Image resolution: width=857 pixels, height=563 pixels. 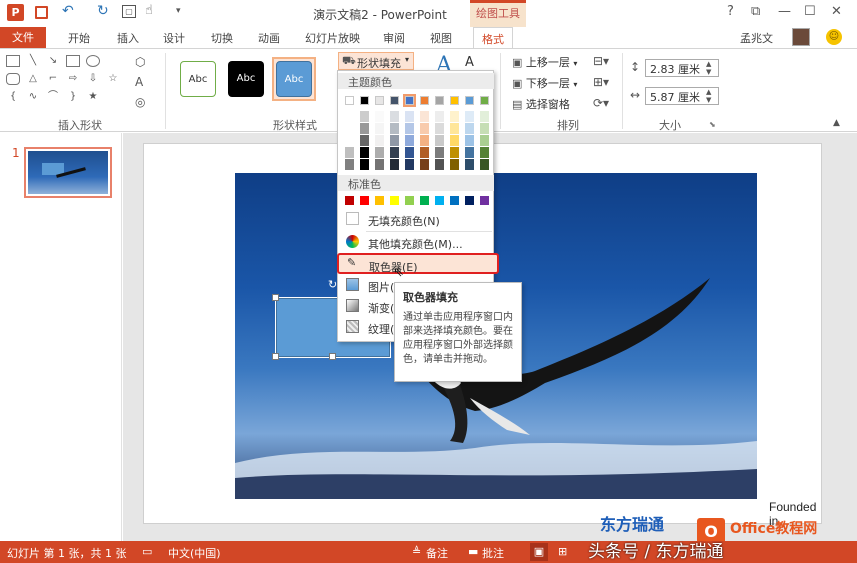 I want to click on shape-arrow-down-icon: ⇩, so click(x=93, y=79).